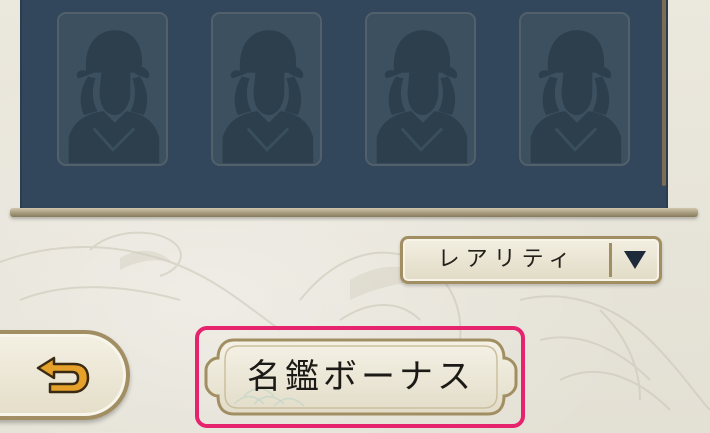 Image resolution: width=710 pixels, height=433 pixels. What do you see at coordinates (507, 259) in the screenshot?
I see `sort-dropdown-label: レアリティ` at bounding box center [507, 259].